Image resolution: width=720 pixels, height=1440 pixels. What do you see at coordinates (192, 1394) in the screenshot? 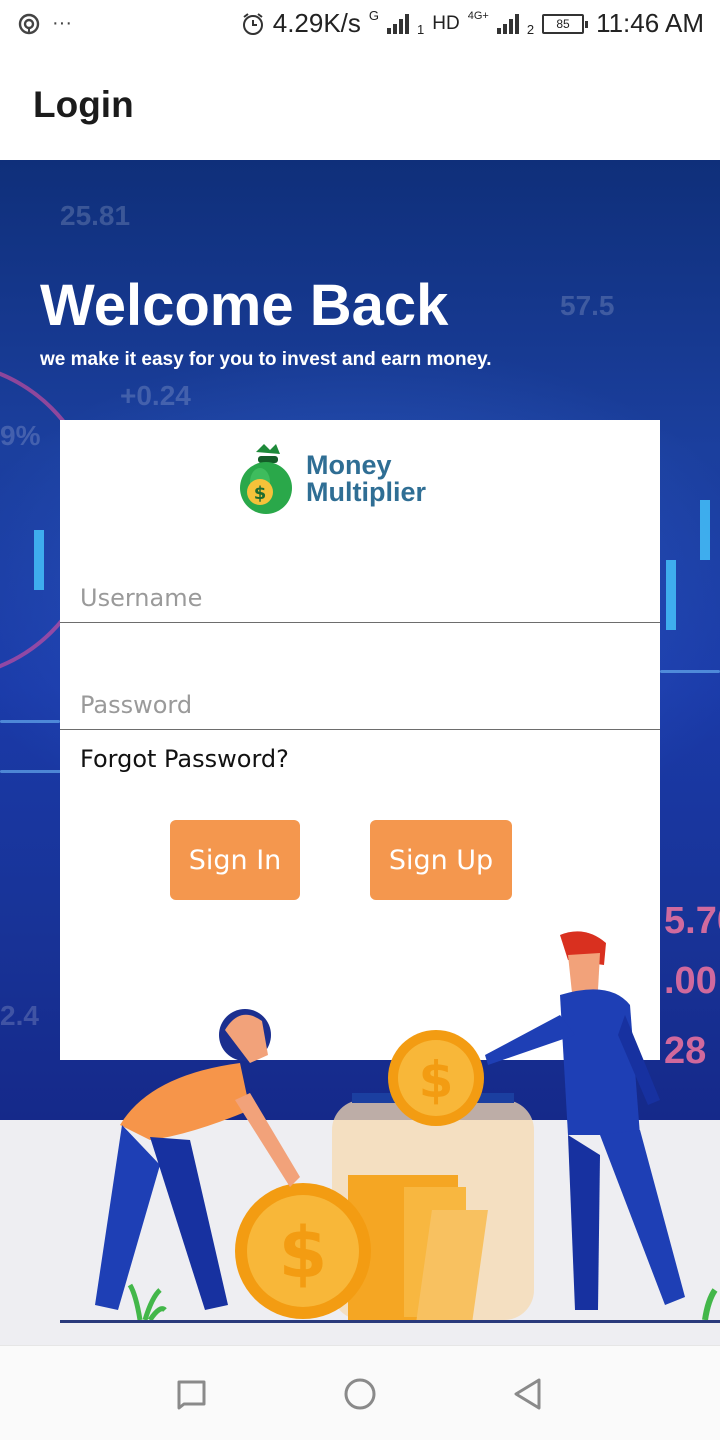
I see `recent-apps-icon` at bounding box center [192, 1394].